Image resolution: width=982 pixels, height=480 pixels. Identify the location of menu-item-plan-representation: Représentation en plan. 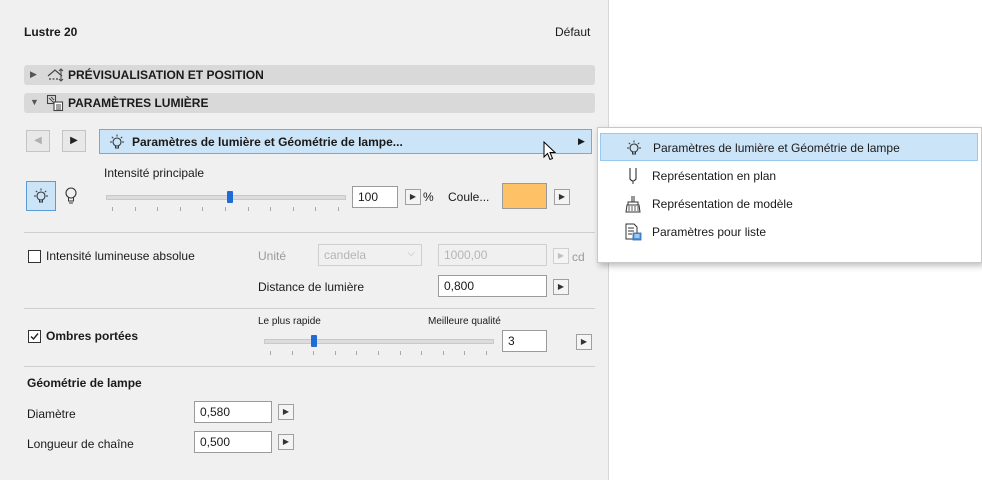
(789, 176).